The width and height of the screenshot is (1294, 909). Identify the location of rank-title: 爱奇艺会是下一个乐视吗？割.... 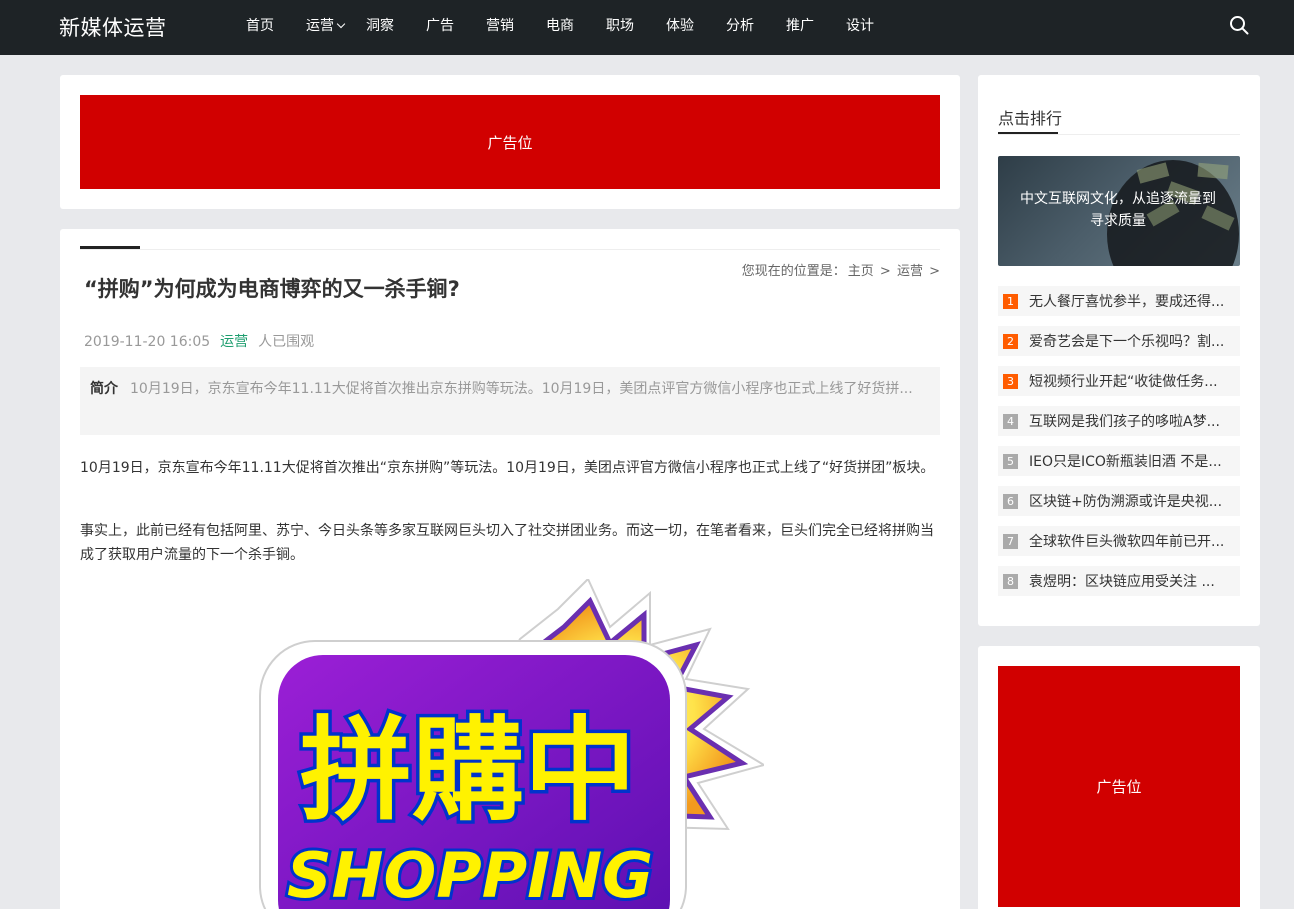
(1127, 342).